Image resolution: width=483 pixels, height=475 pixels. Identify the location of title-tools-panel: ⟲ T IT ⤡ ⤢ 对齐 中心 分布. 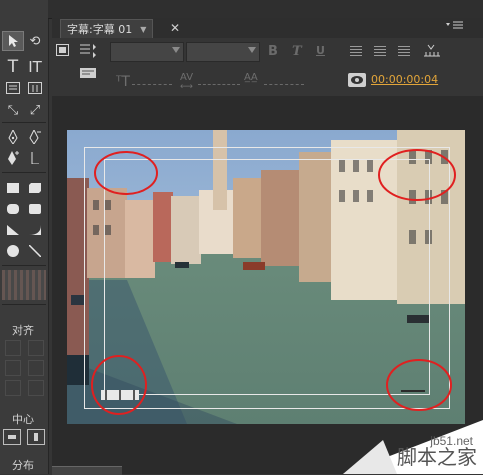
(24, 237).